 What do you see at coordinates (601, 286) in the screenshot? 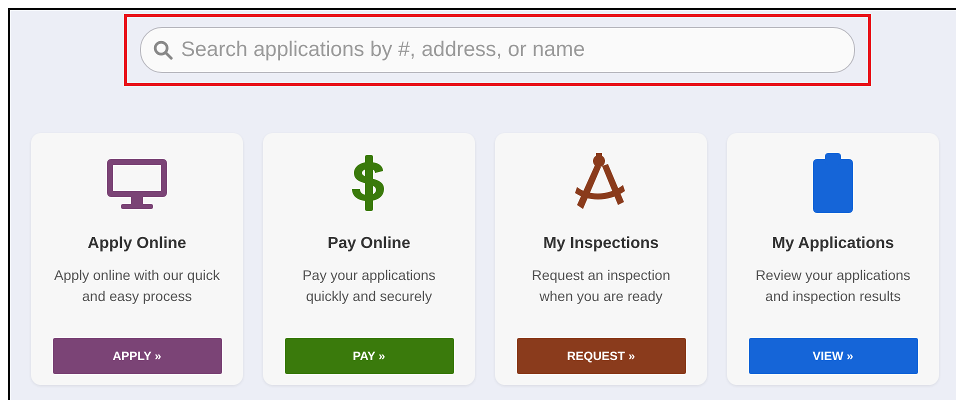
I see `card-description: Request an inspection when you are ready` at bounding box center [601, 286].